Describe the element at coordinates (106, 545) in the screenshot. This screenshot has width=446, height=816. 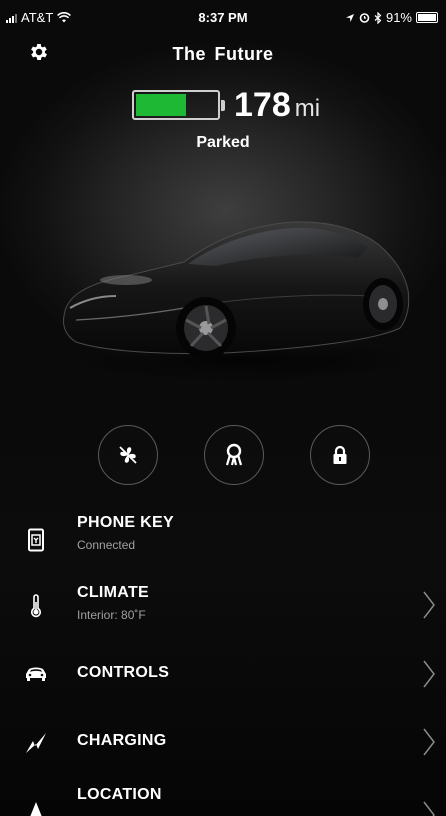
I see `menu-subtitle: Connected` at that location.